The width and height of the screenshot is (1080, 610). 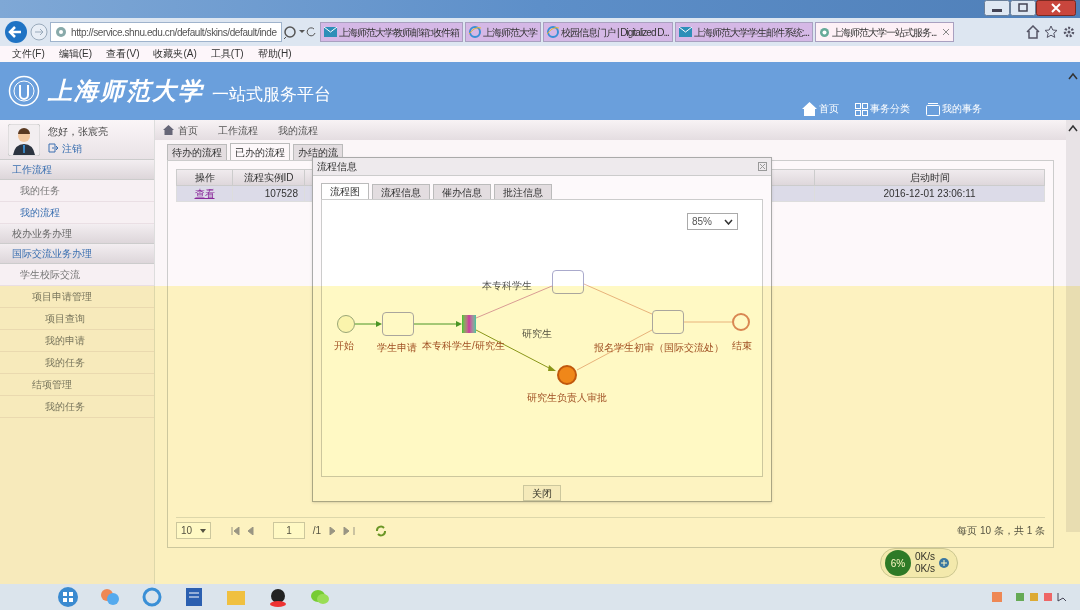 I want to click on browser-tab: 上海师范大学, so click(x=503, y=32).